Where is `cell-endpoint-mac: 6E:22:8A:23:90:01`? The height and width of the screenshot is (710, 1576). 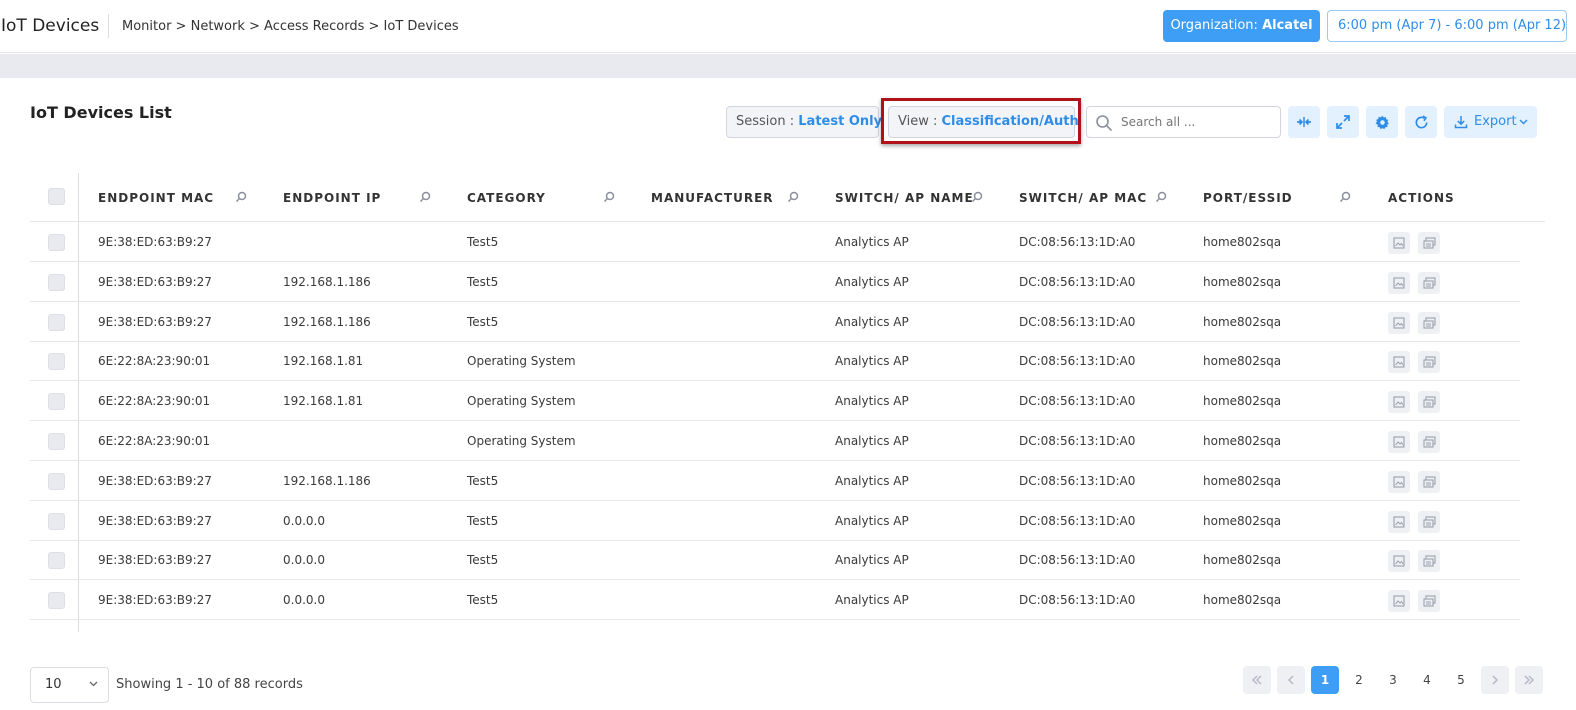
cell-endpoint-mac: 6E:22:8A:23:90:01 is located at coordinates (154, 441).